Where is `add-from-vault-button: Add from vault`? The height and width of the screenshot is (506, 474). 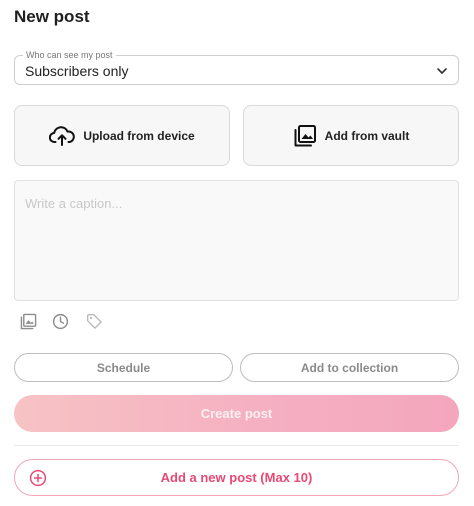
add-from-vault-button: Add from vault is located at coordinates (351, 135).